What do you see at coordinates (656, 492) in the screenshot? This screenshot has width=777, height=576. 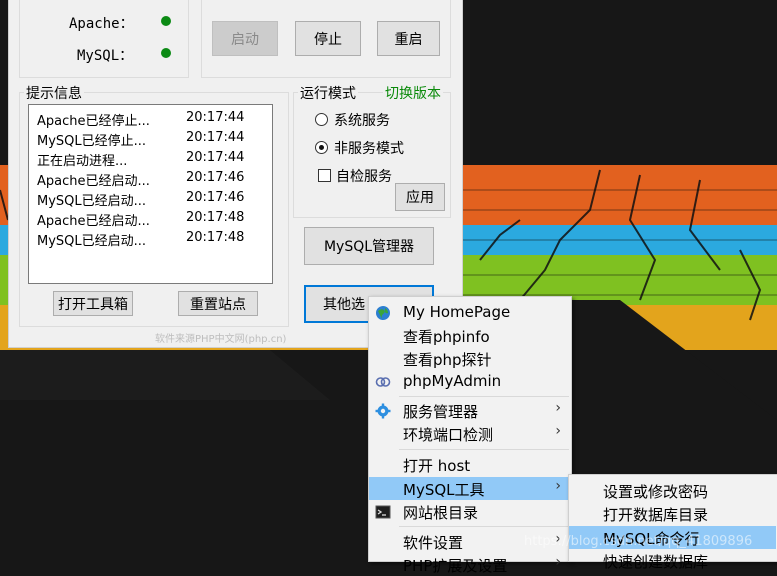 I see `submenu-item-label: 设置或修改密码` at bounding box center [656, 492].